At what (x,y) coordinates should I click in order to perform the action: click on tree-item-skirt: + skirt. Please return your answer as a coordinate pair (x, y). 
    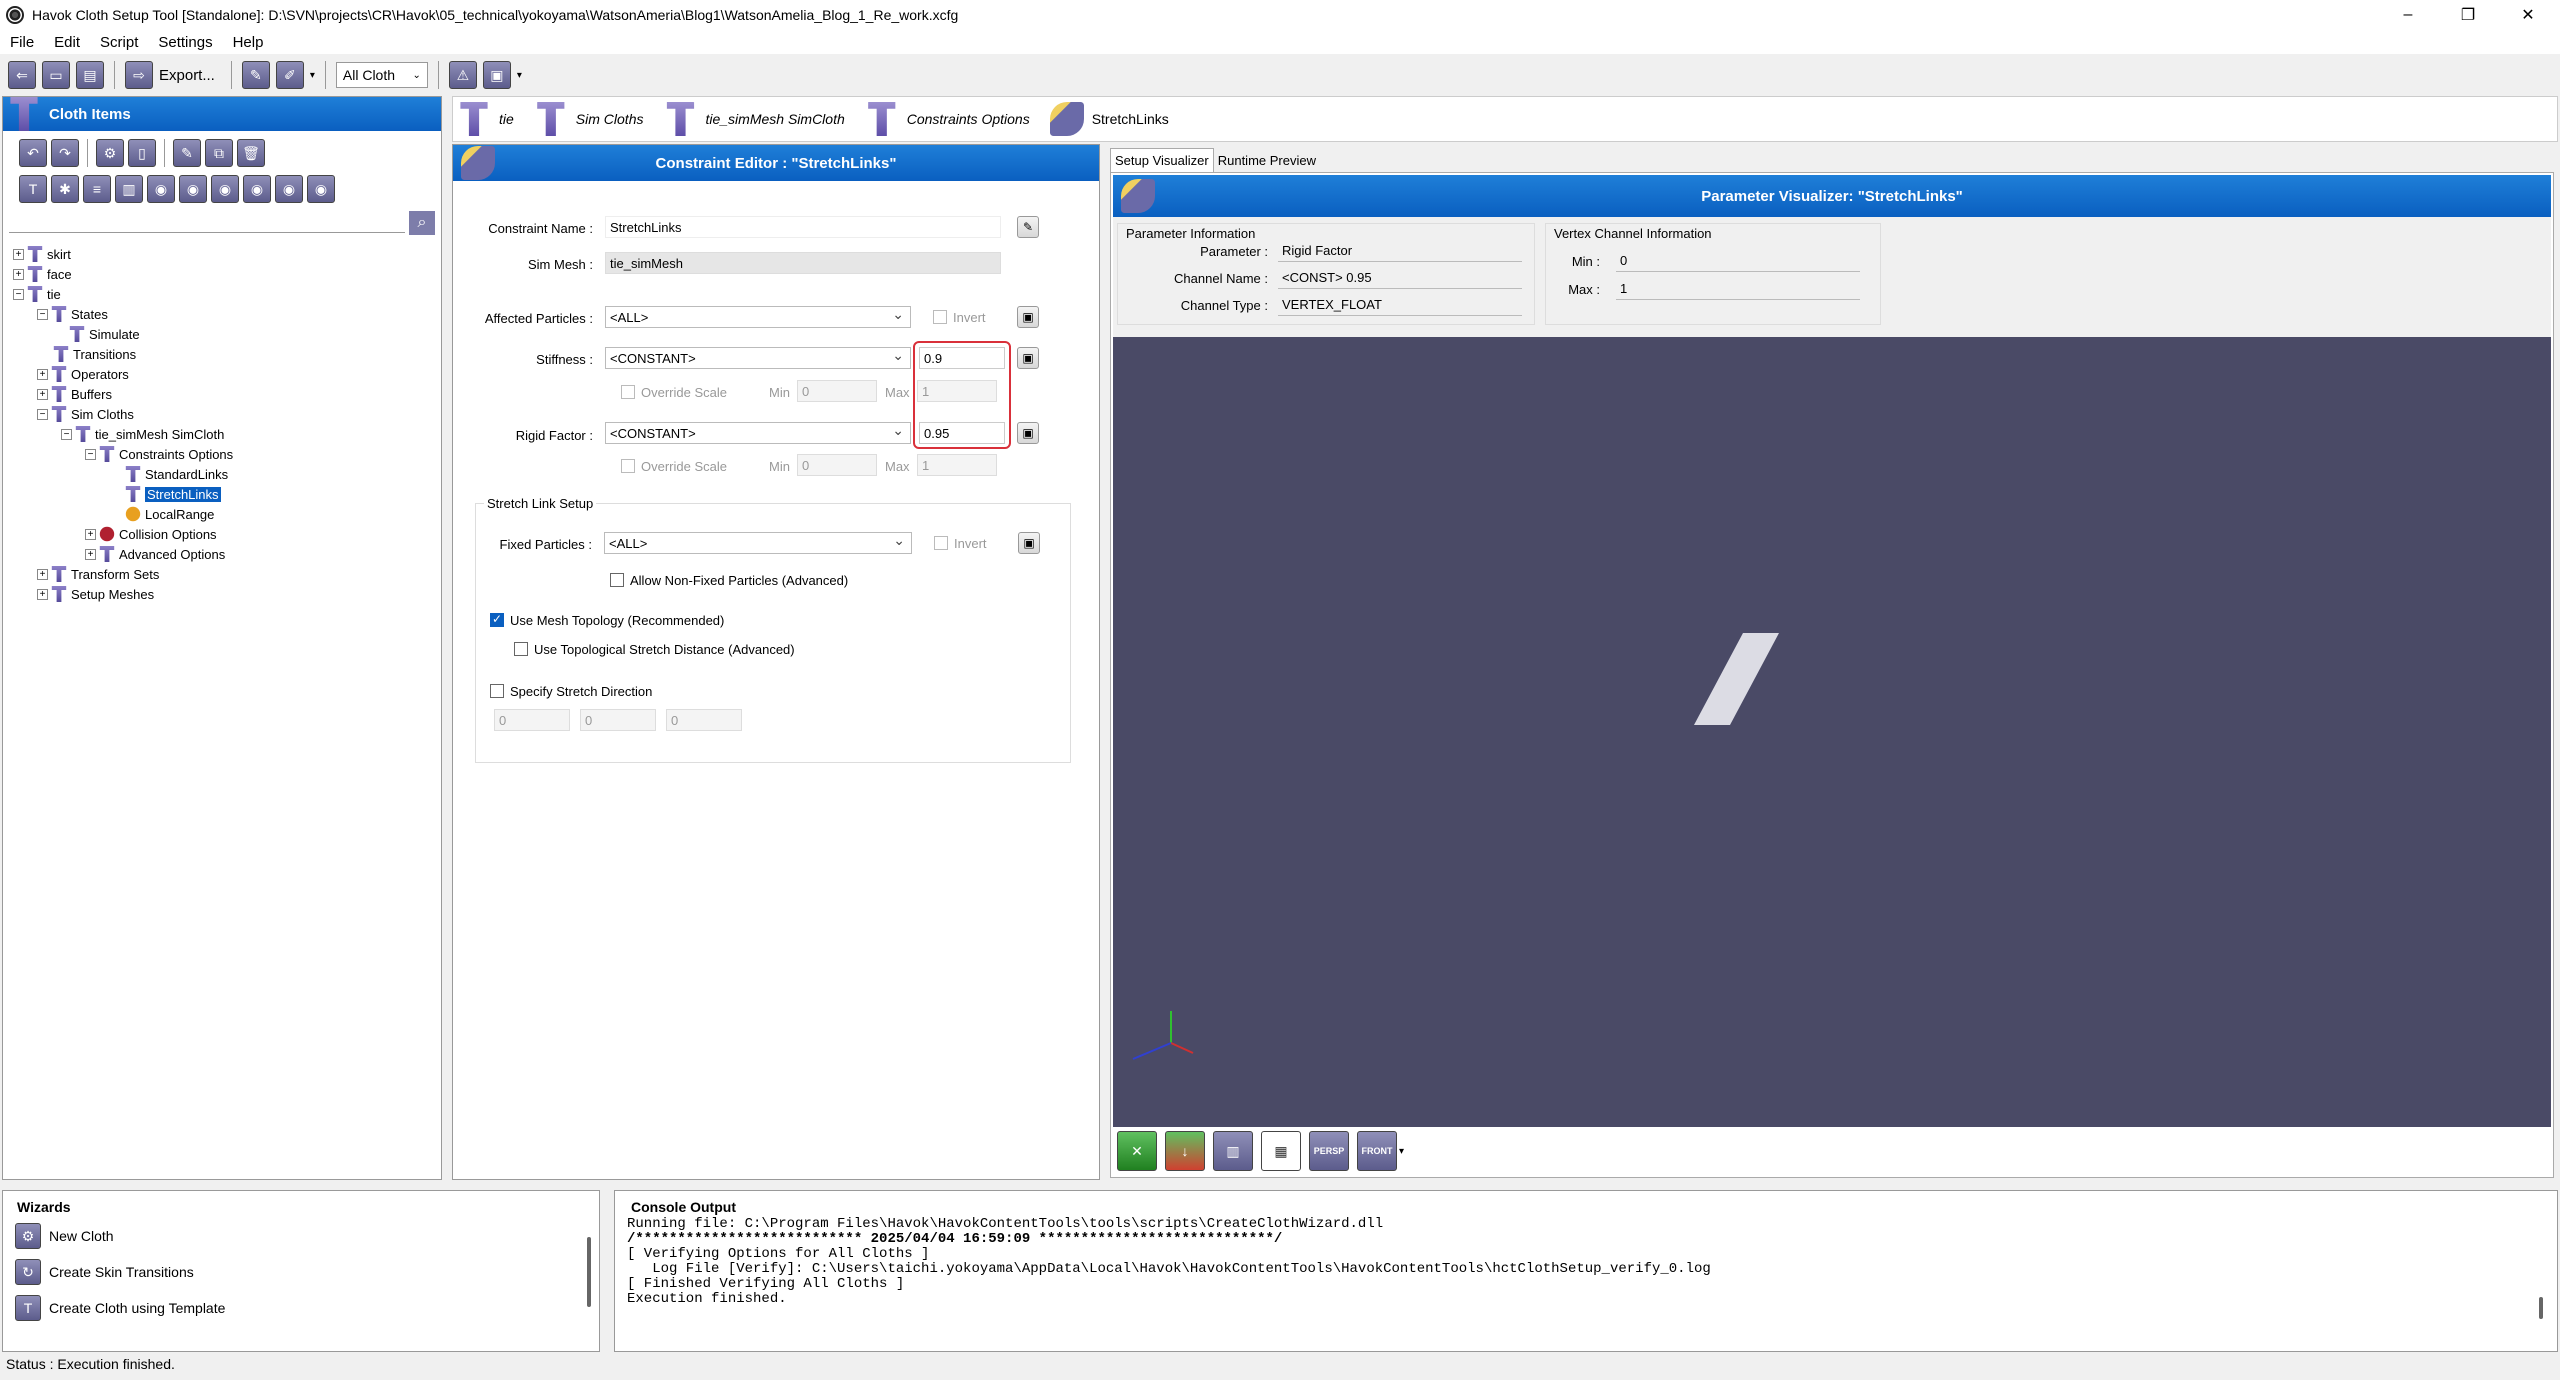
    Looking at the image, I should click on (42, 254).